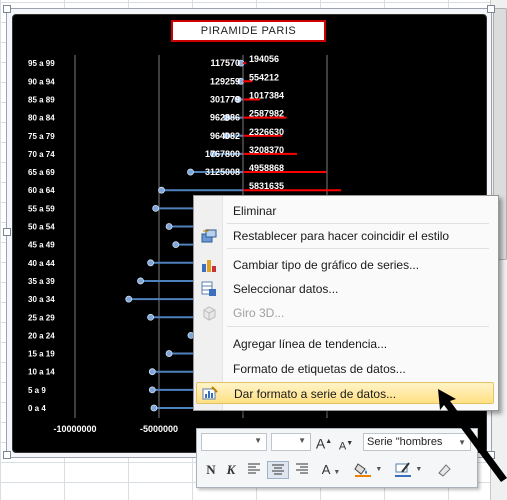  What do you see at coordinates (209, 236) in the screenshot?
I see `reset-style-icon` at bounding box center [209, 236].